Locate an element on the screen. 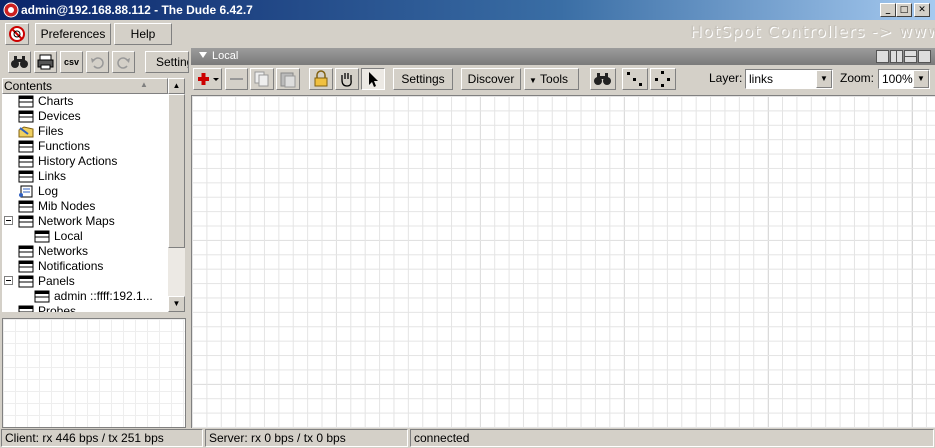 The height and width of the screenshot is (448, 935). tree-item-label: Panels is located at coordinates (56, 281).